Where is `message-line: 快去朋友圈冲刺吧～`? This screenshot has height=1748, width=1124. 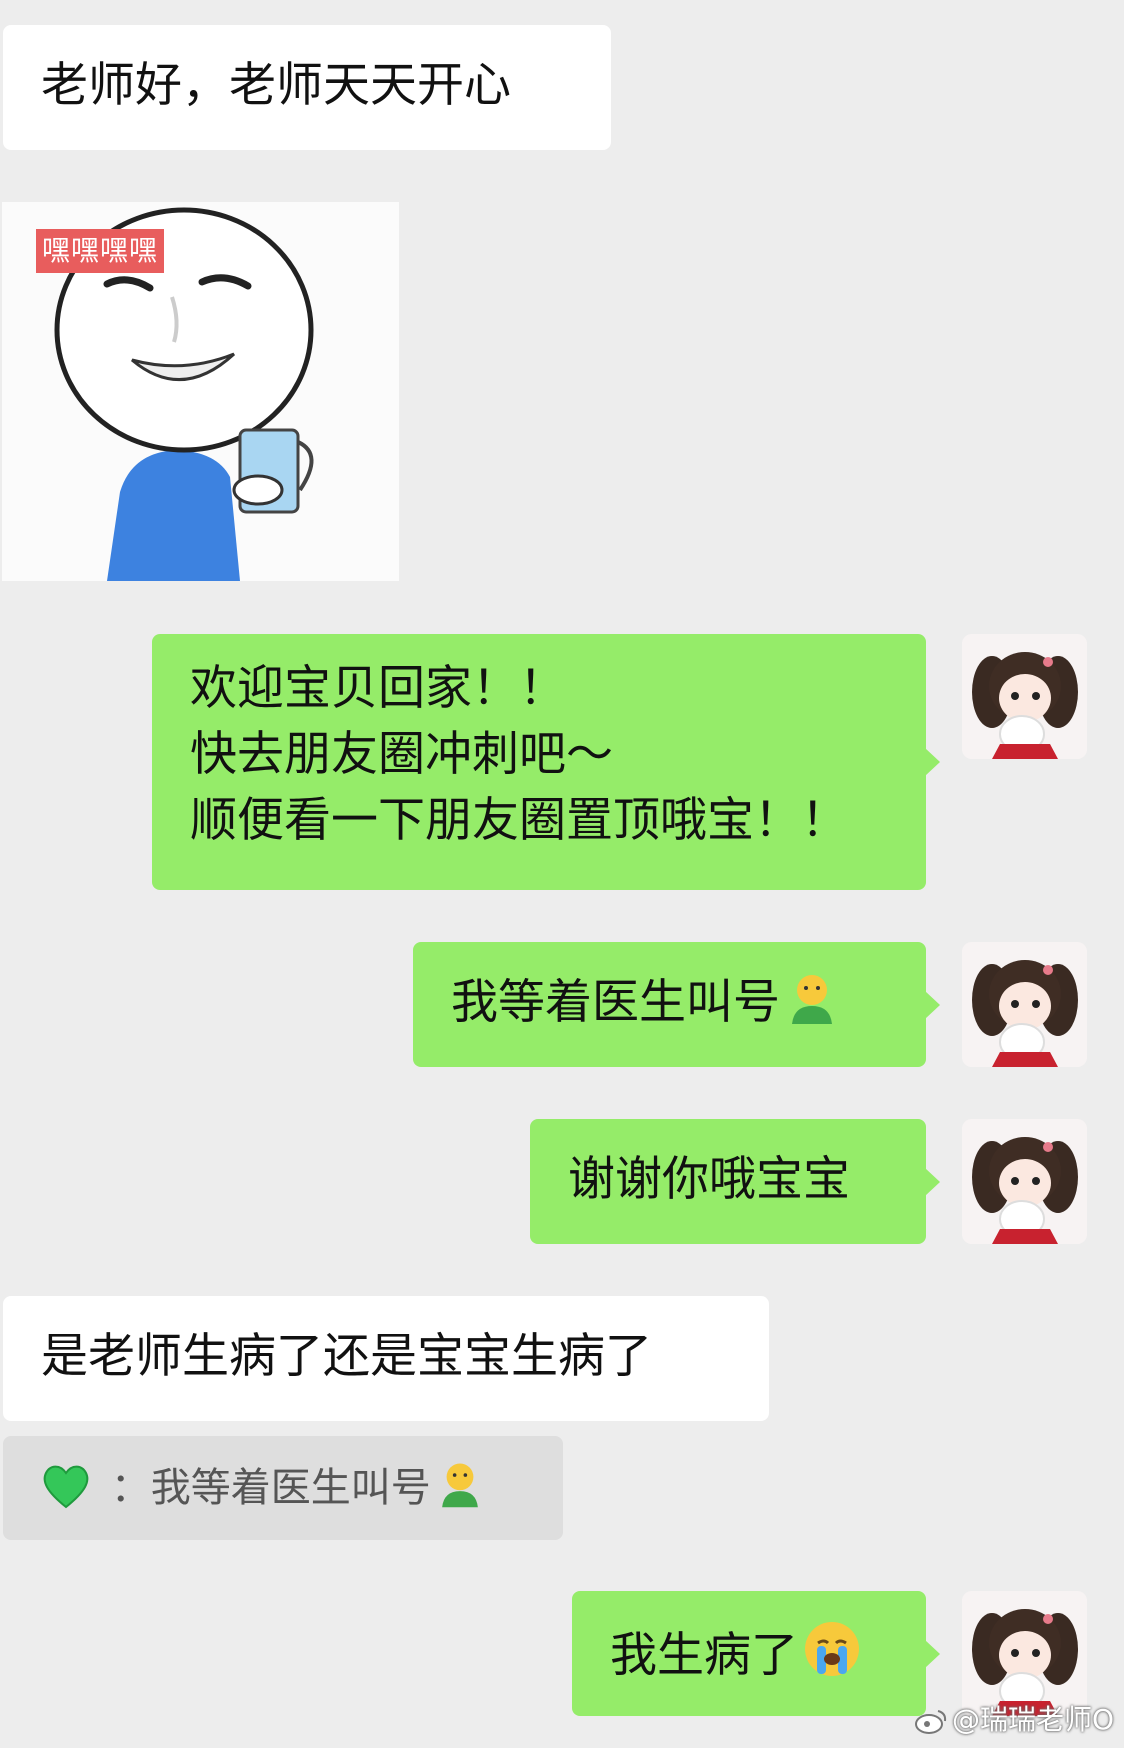 message-line: 快去朋友圈冲刺吧～ is located at coordinates (401, 754).